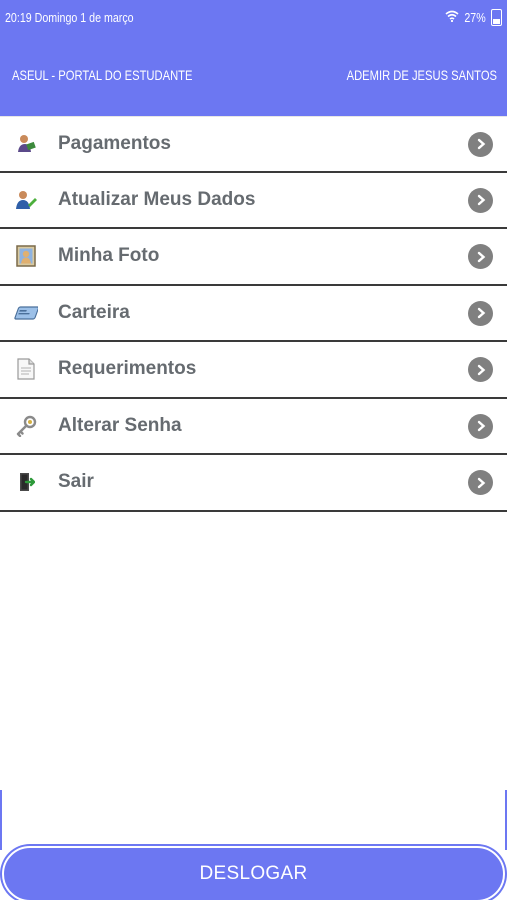 The width and height of the screenshot is (507, 900). What do you see at coordinates (26, 482) in the screenshot?
I see `exit-door-icon` at bounding box center [26, 482].